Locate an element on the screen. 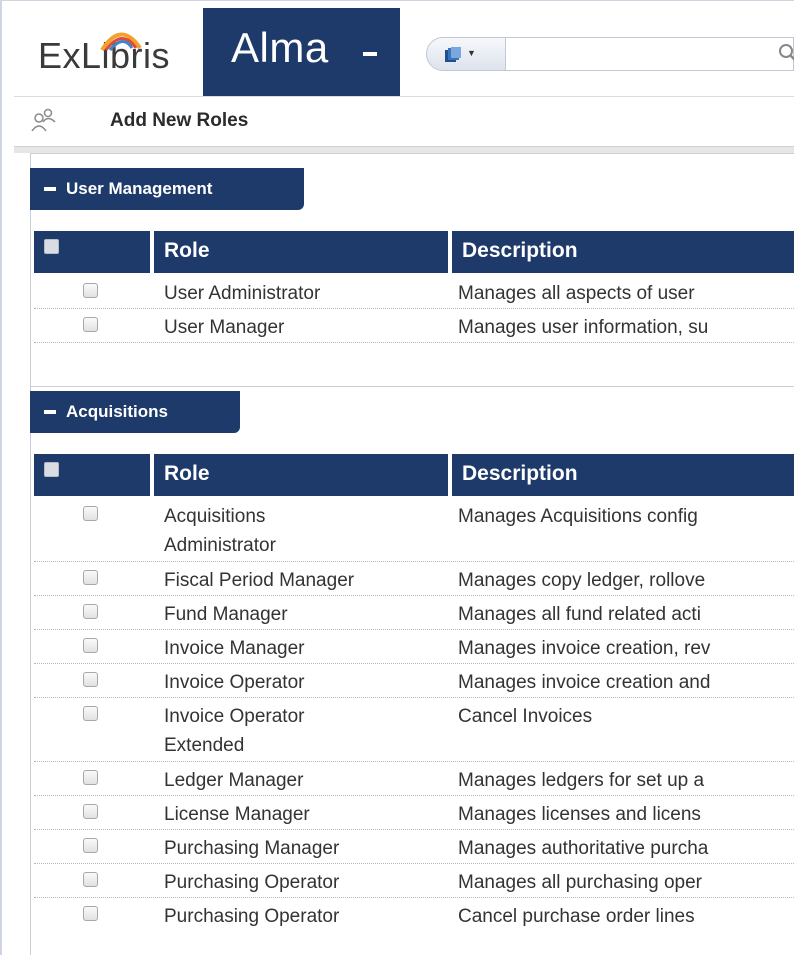  section-toggle-acquisitions: Acquisitions is located at coordinates (135, 412).